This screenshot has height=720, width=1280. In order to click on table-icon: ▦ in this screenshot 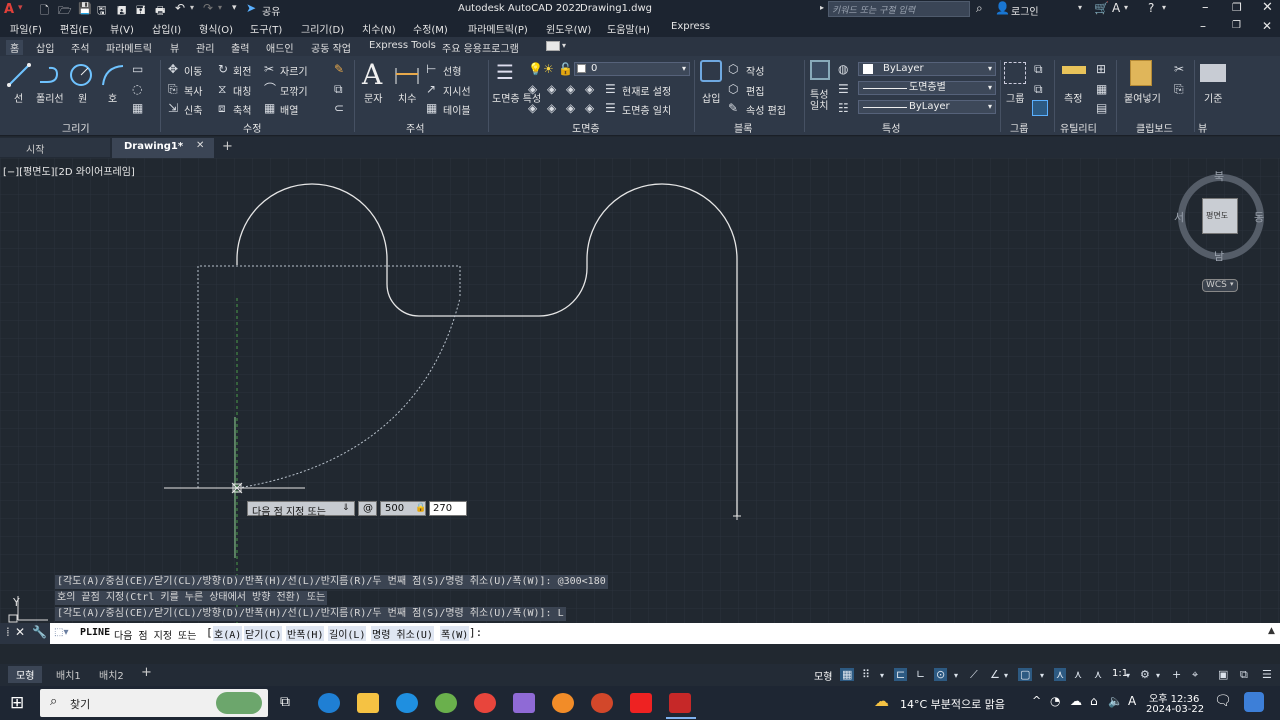, I will do `click(431, 108)`.